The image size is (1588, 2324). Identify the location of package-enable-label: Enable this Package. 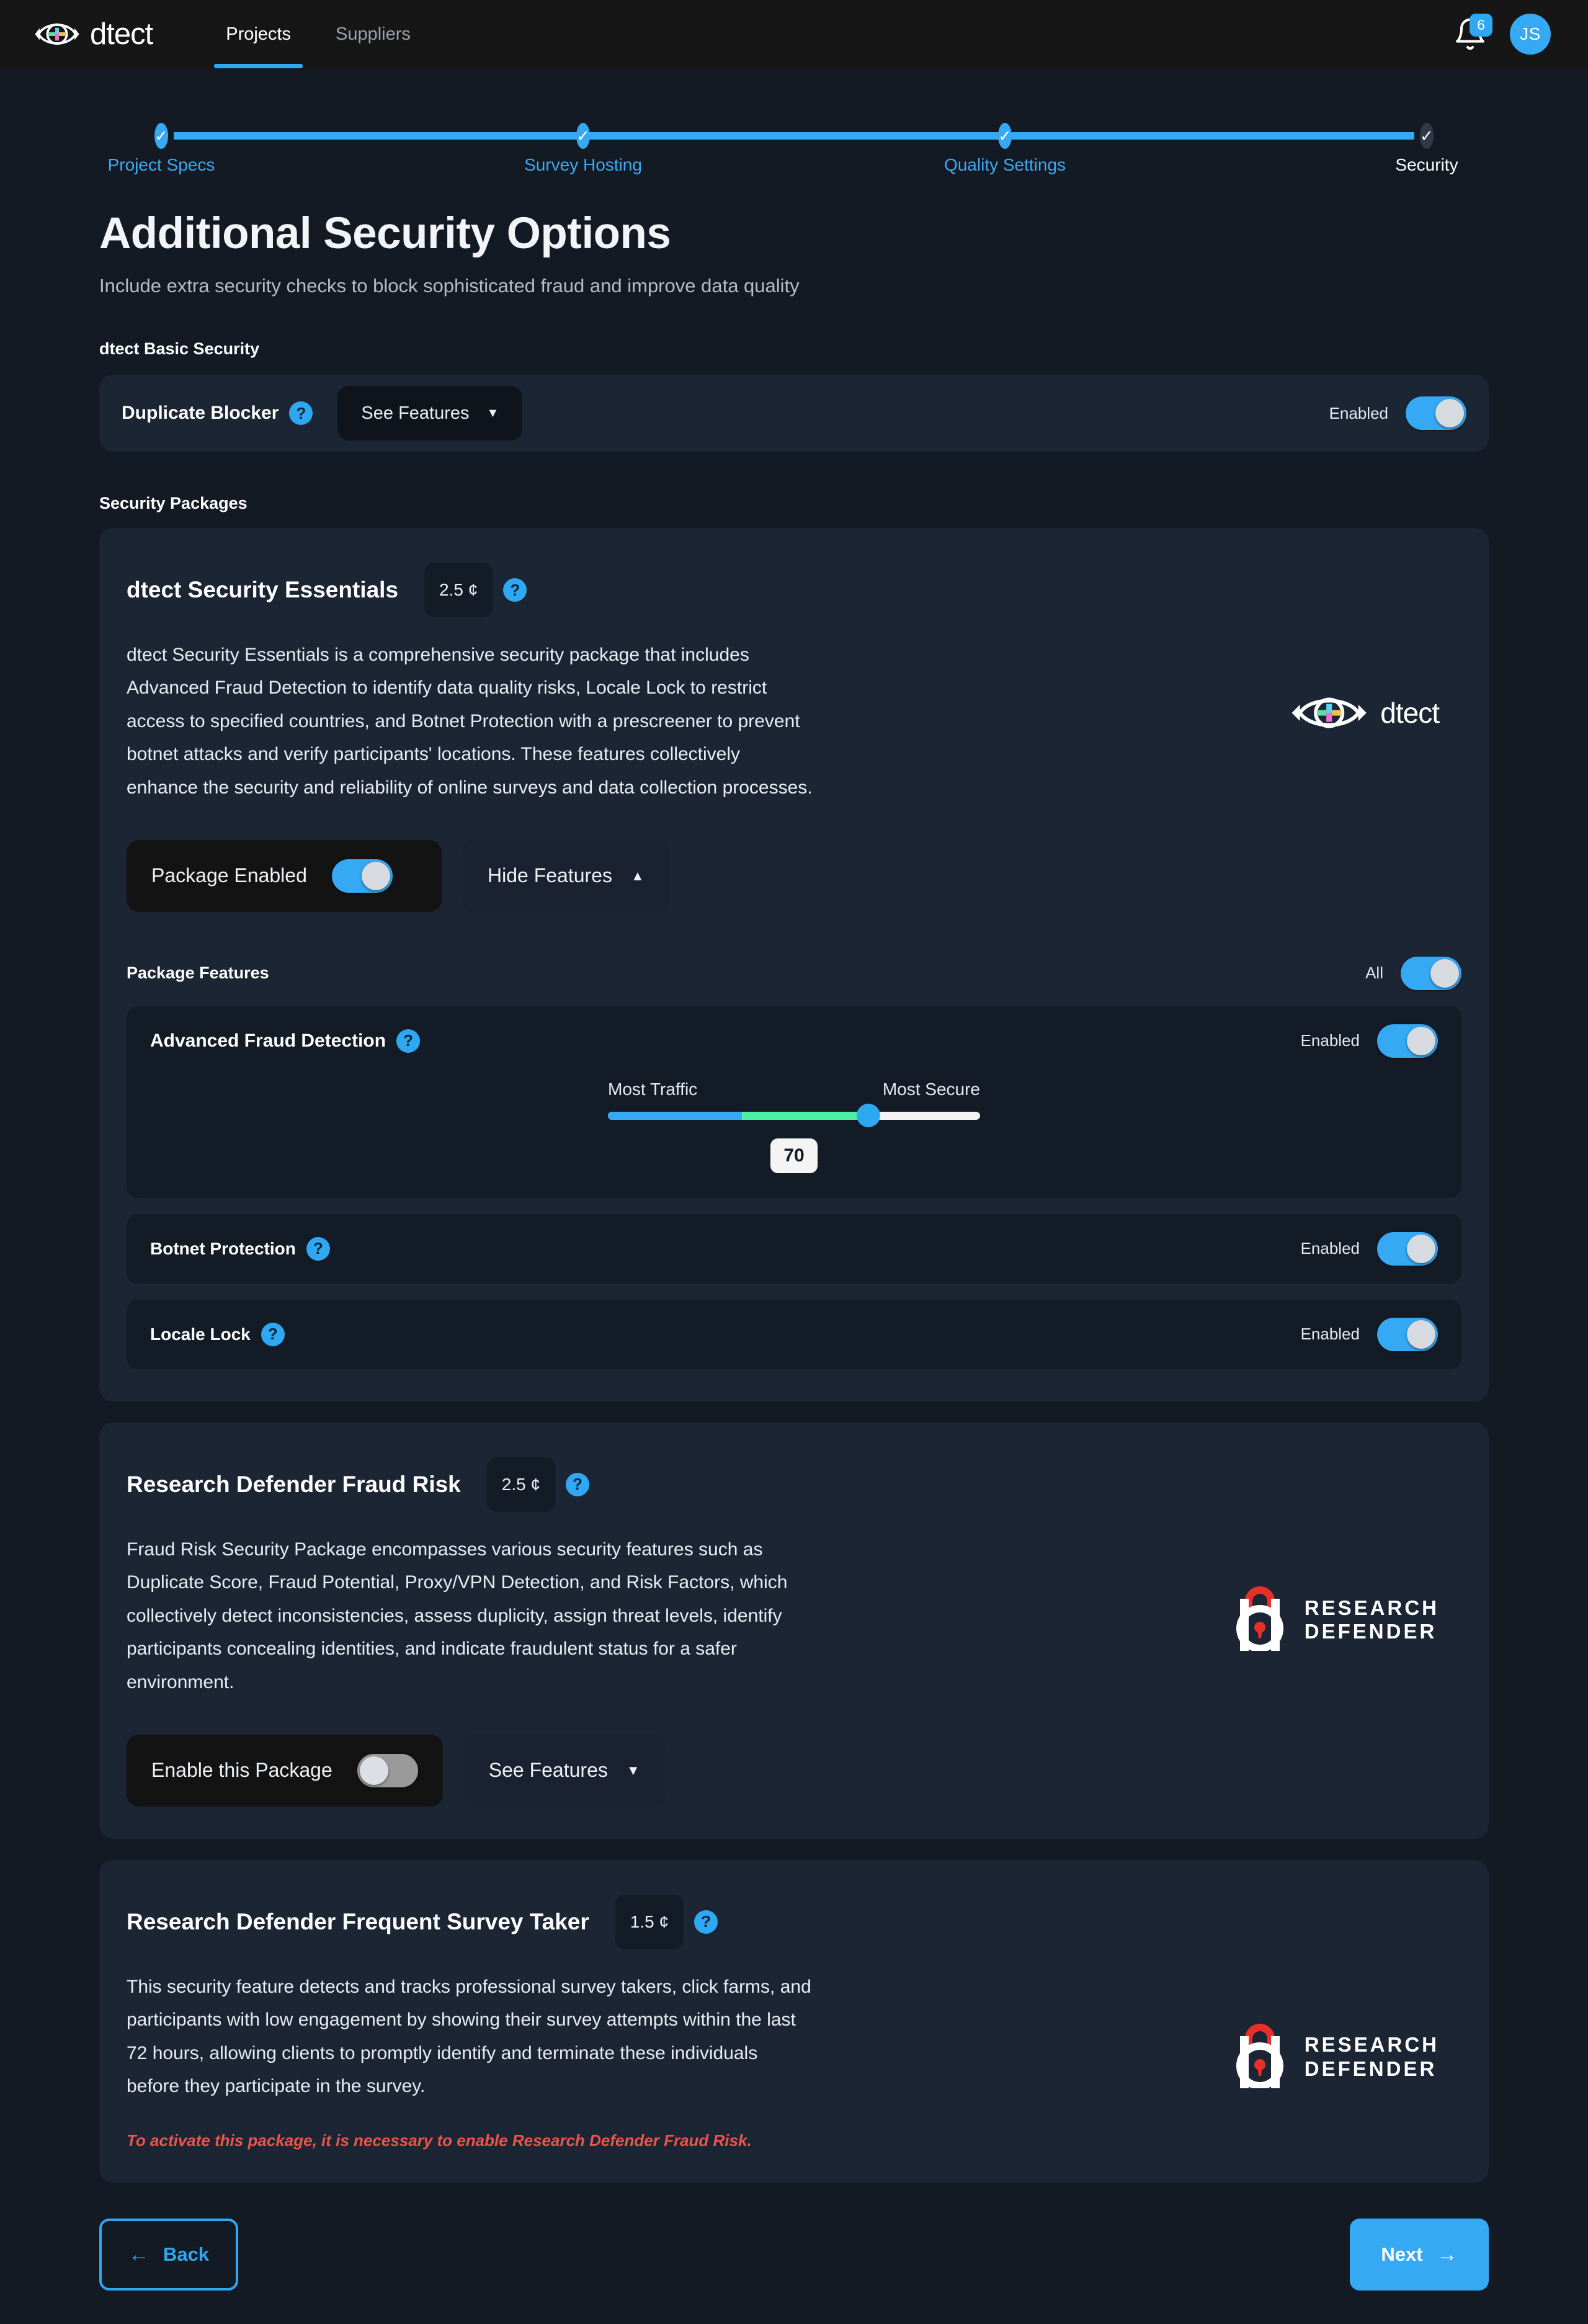
(242, 1770).